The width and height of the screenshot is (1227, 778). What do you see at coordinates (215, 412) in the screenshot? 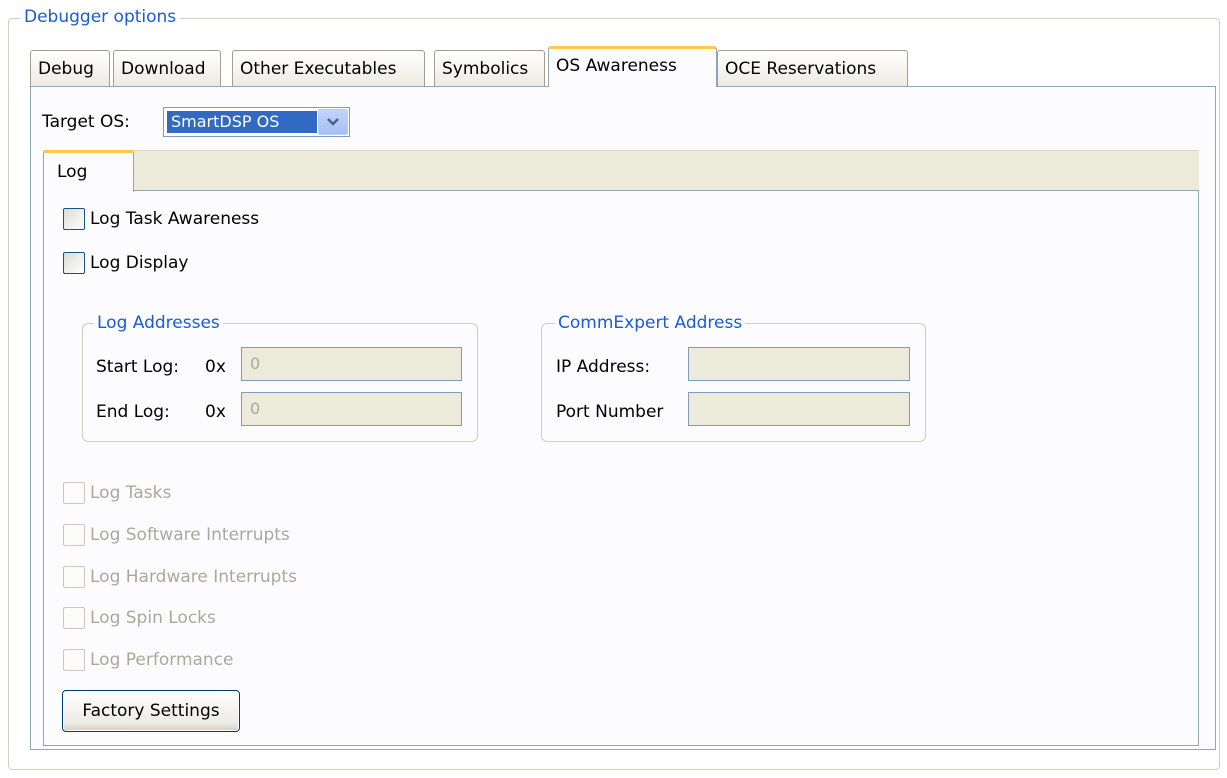
I see `end-log-prefix: 0x` at bounding box center [215, 412].